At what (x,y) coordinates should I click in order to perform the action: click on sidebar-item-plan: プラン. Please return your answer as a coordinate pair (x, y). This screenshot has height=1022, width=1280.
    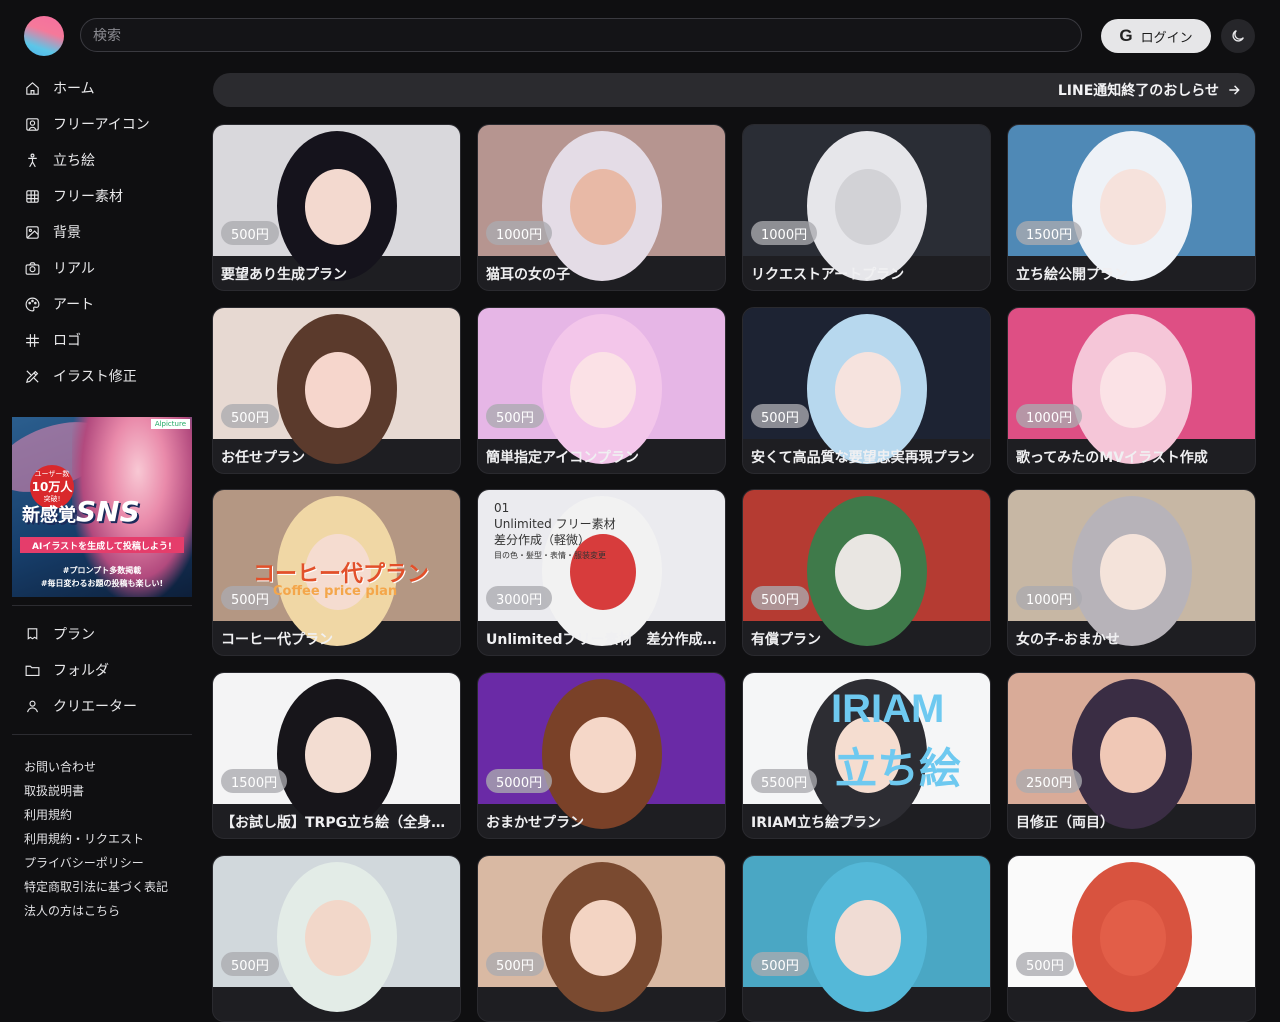
    Looking at the image, I should click on (59, 634).